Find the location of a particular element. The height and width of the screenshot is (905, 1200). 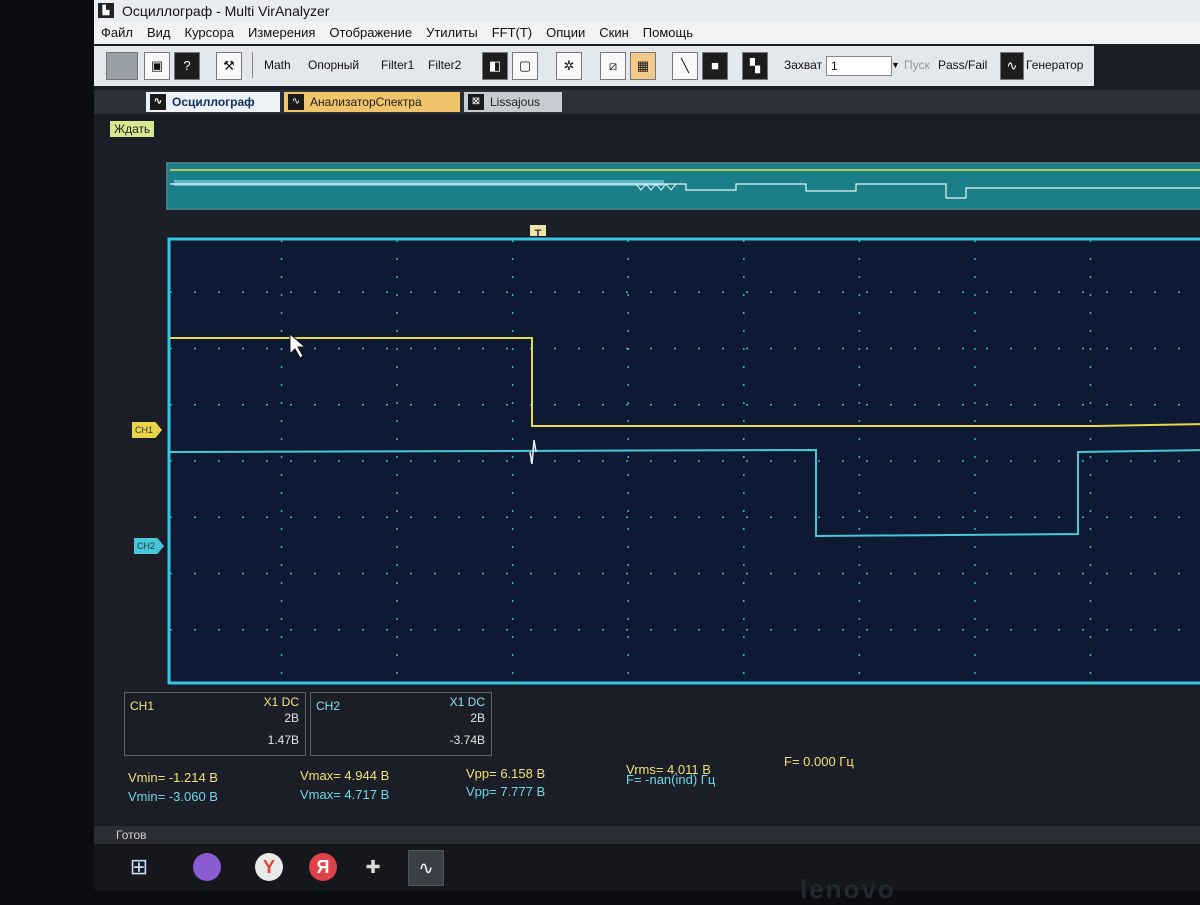

menu-options: Опции is located at coordinates (565, 33).